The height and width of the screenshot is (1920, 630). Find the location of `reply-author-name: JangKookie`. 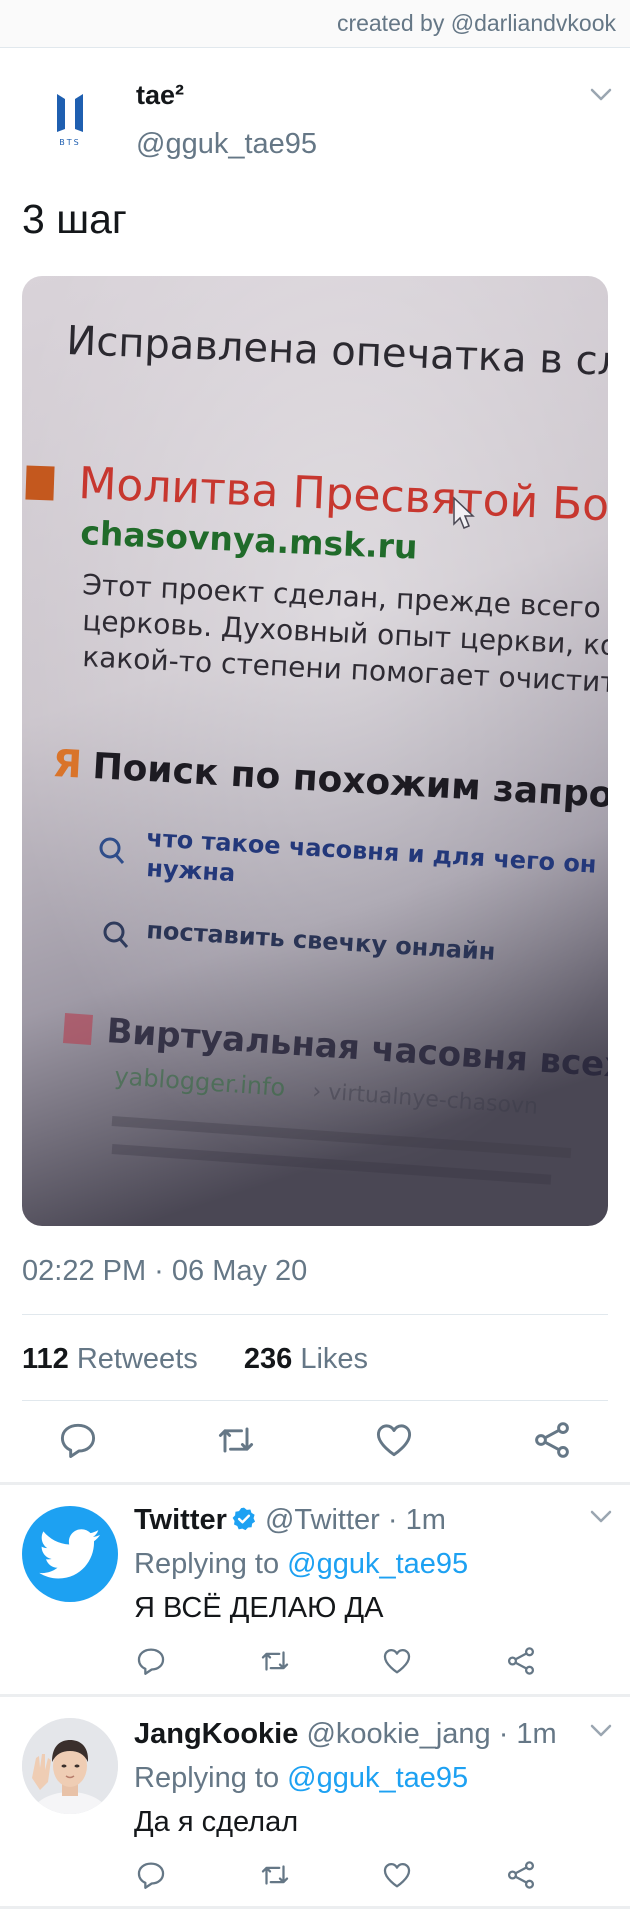

reply-author-name: JangKookie is located at coordinates (216, 1734).